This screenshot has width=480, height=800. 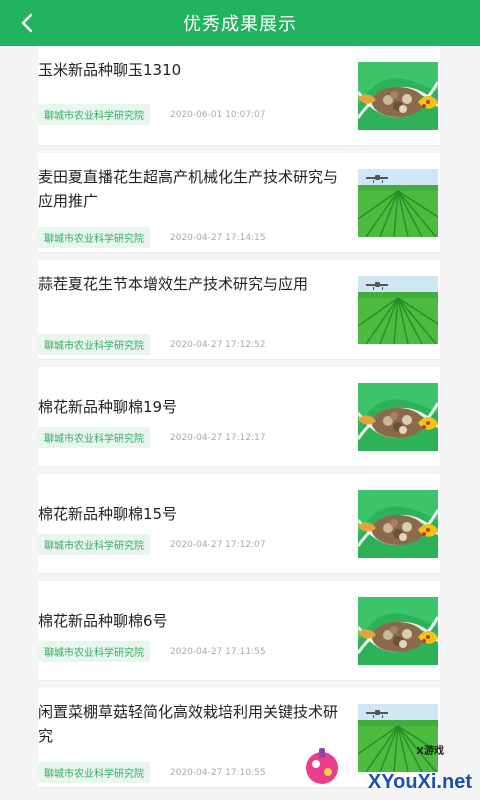 I want to click on page-title: 优秀成果展示, so click(x=240, y=24).